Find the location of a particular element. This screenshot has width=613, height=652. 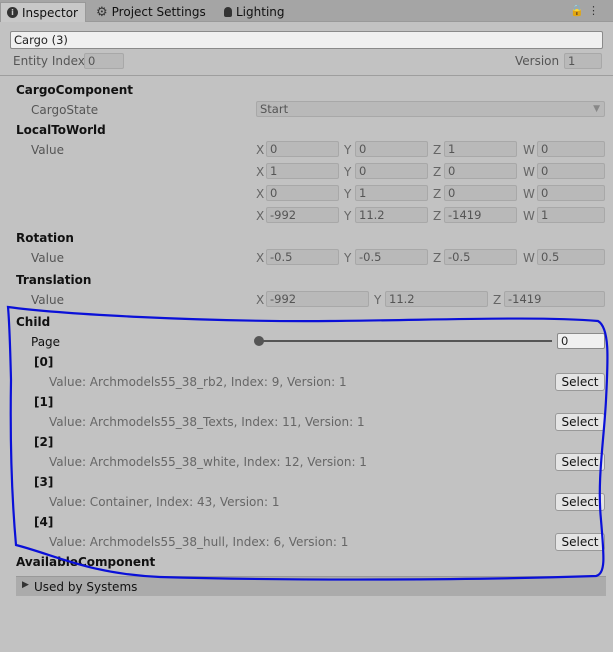

child-item-index: [1] is located at coordinates (44, 402).